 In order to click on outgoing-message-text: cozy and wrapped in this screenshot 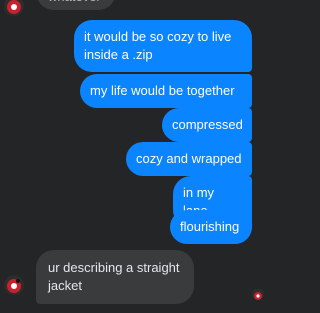, I will do `click(189, 158)`.